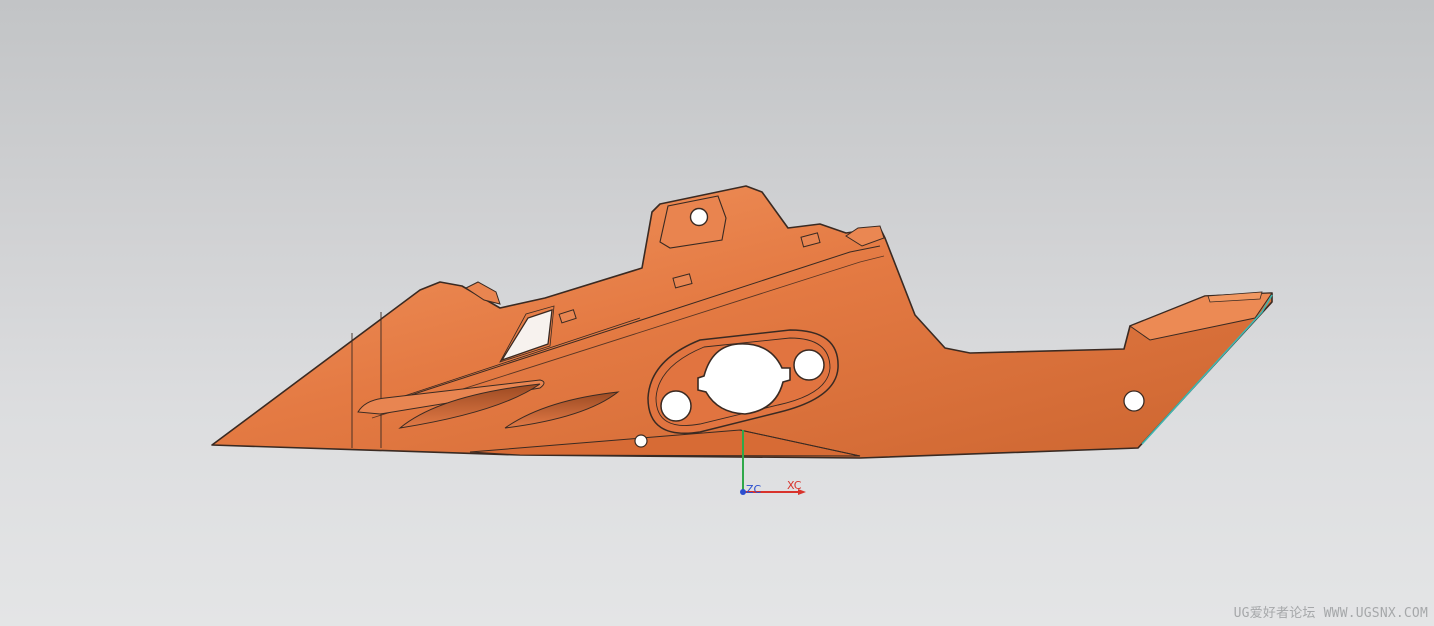  I want to click on watermark-text: UG爱好者论坛 WWW.UGSNX.COM, so click(1330, 613).